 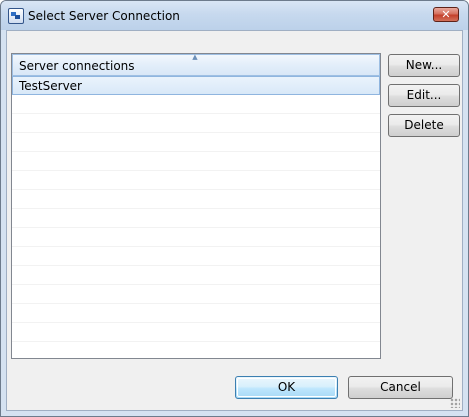 I want to click on delete-button-label: Delete, so click(x=424, y=125).